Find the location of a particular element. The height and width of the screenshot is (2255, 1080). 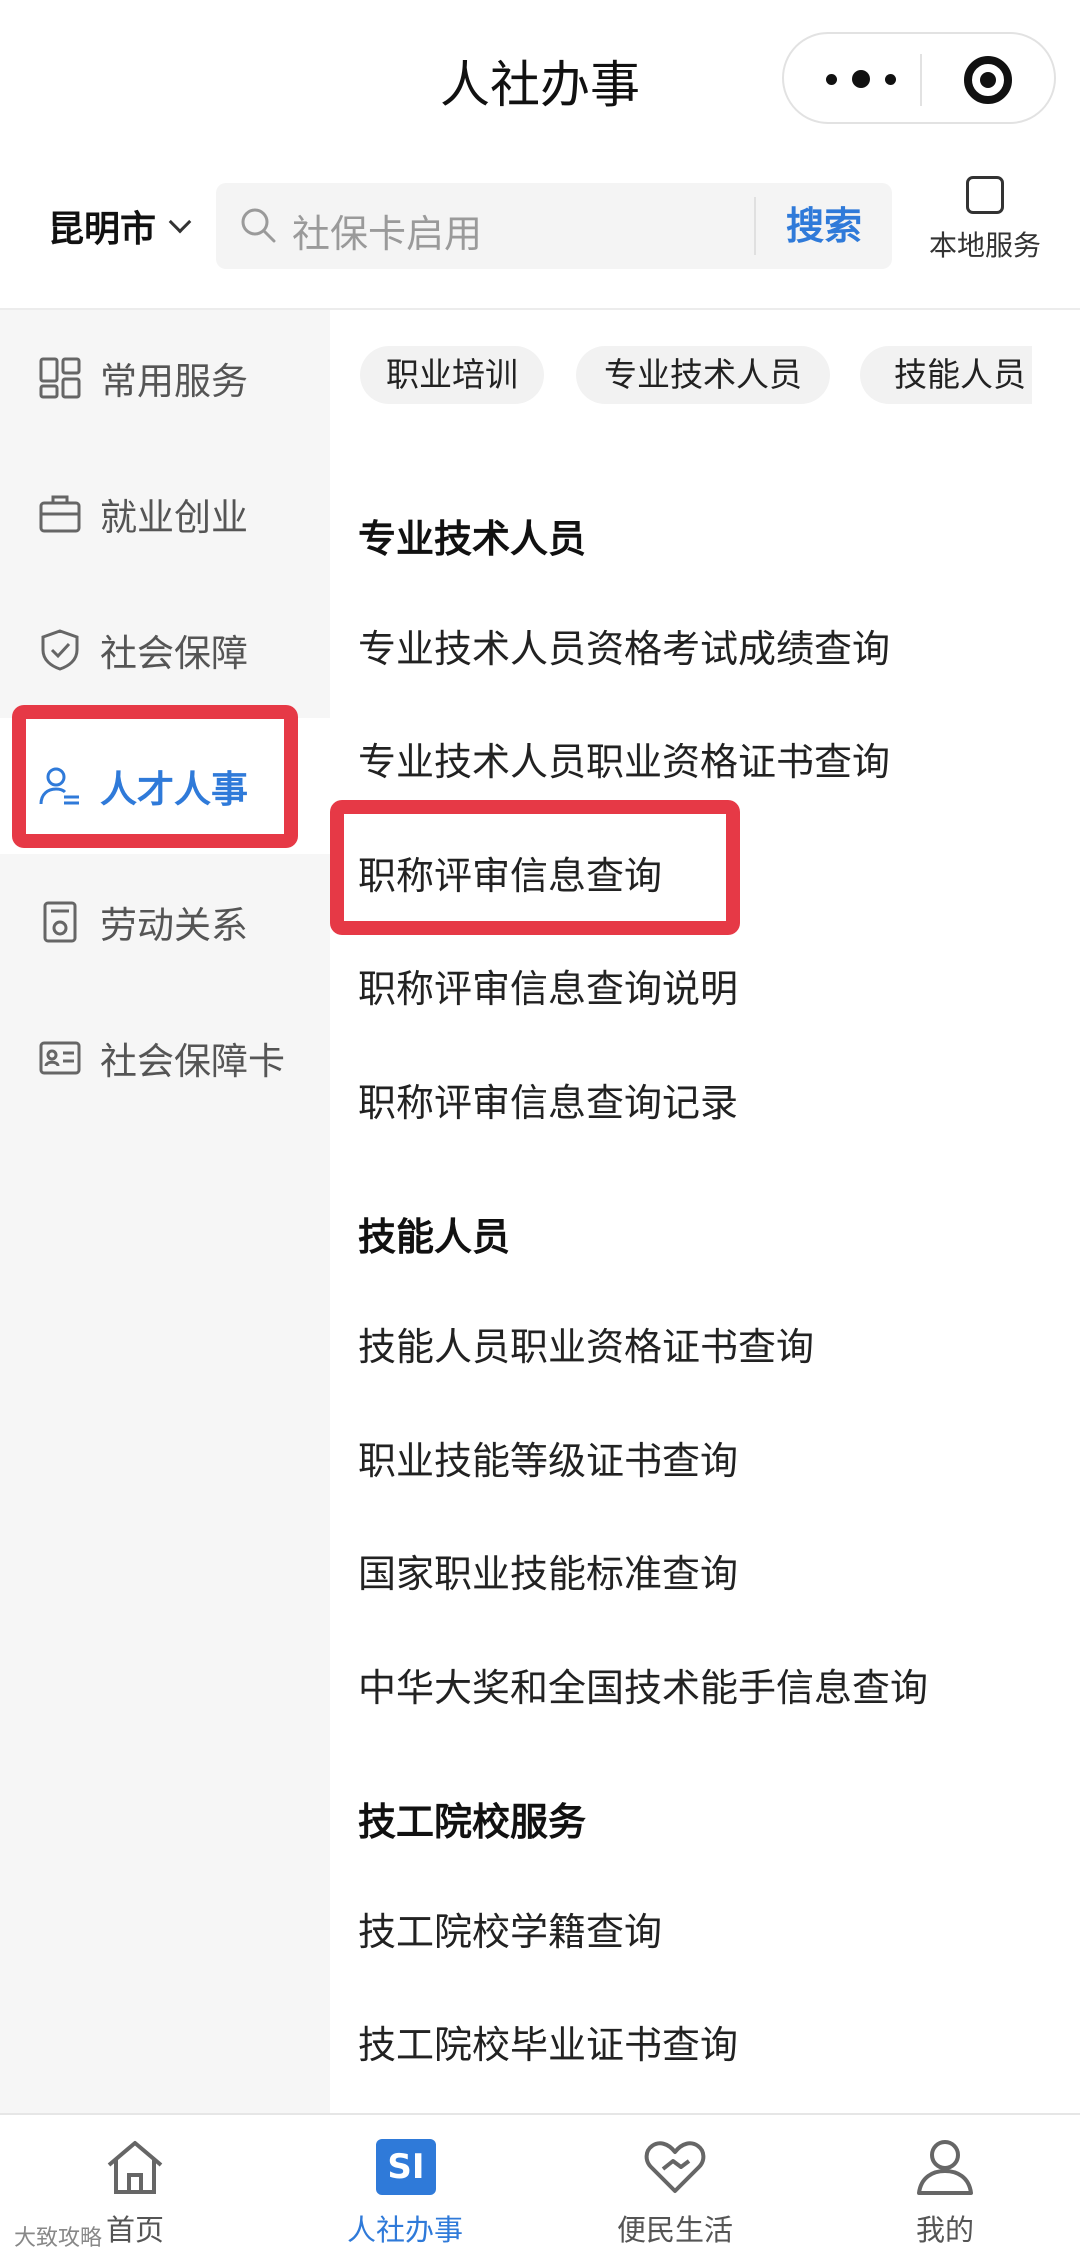

user-icon is located at coordinates (945, 2167).